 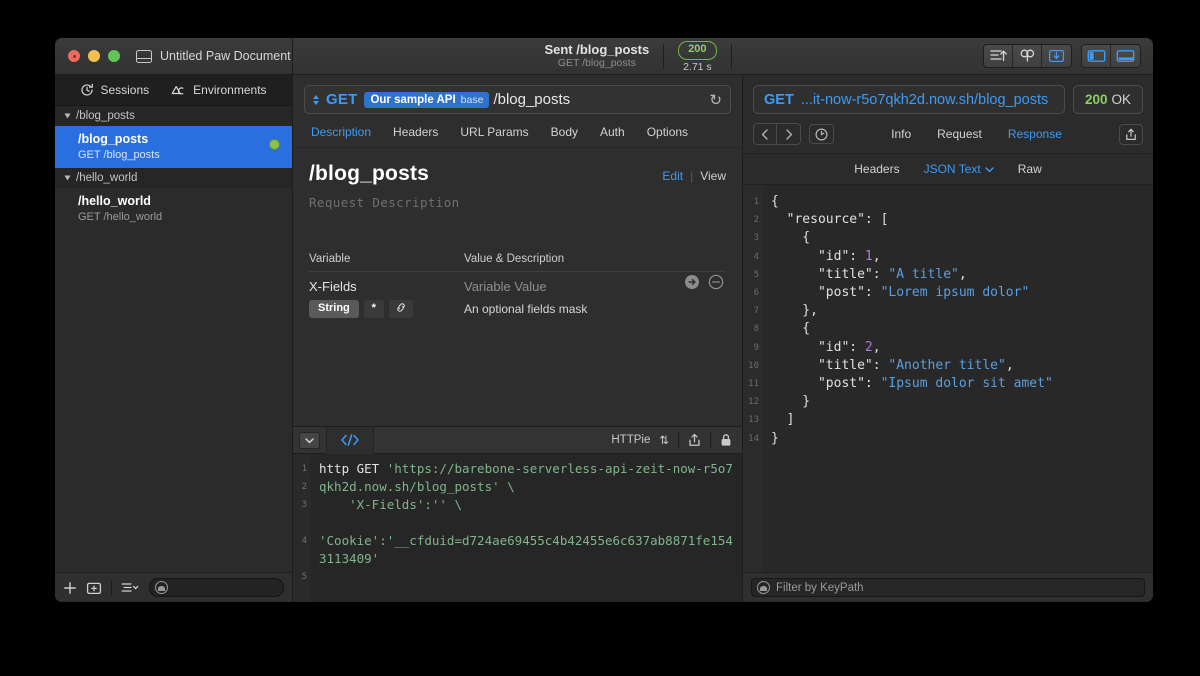 What do you see at coordinates (304, 505) in the screenshot?
I see `line-number: 3` at bounding box center [304, 505].